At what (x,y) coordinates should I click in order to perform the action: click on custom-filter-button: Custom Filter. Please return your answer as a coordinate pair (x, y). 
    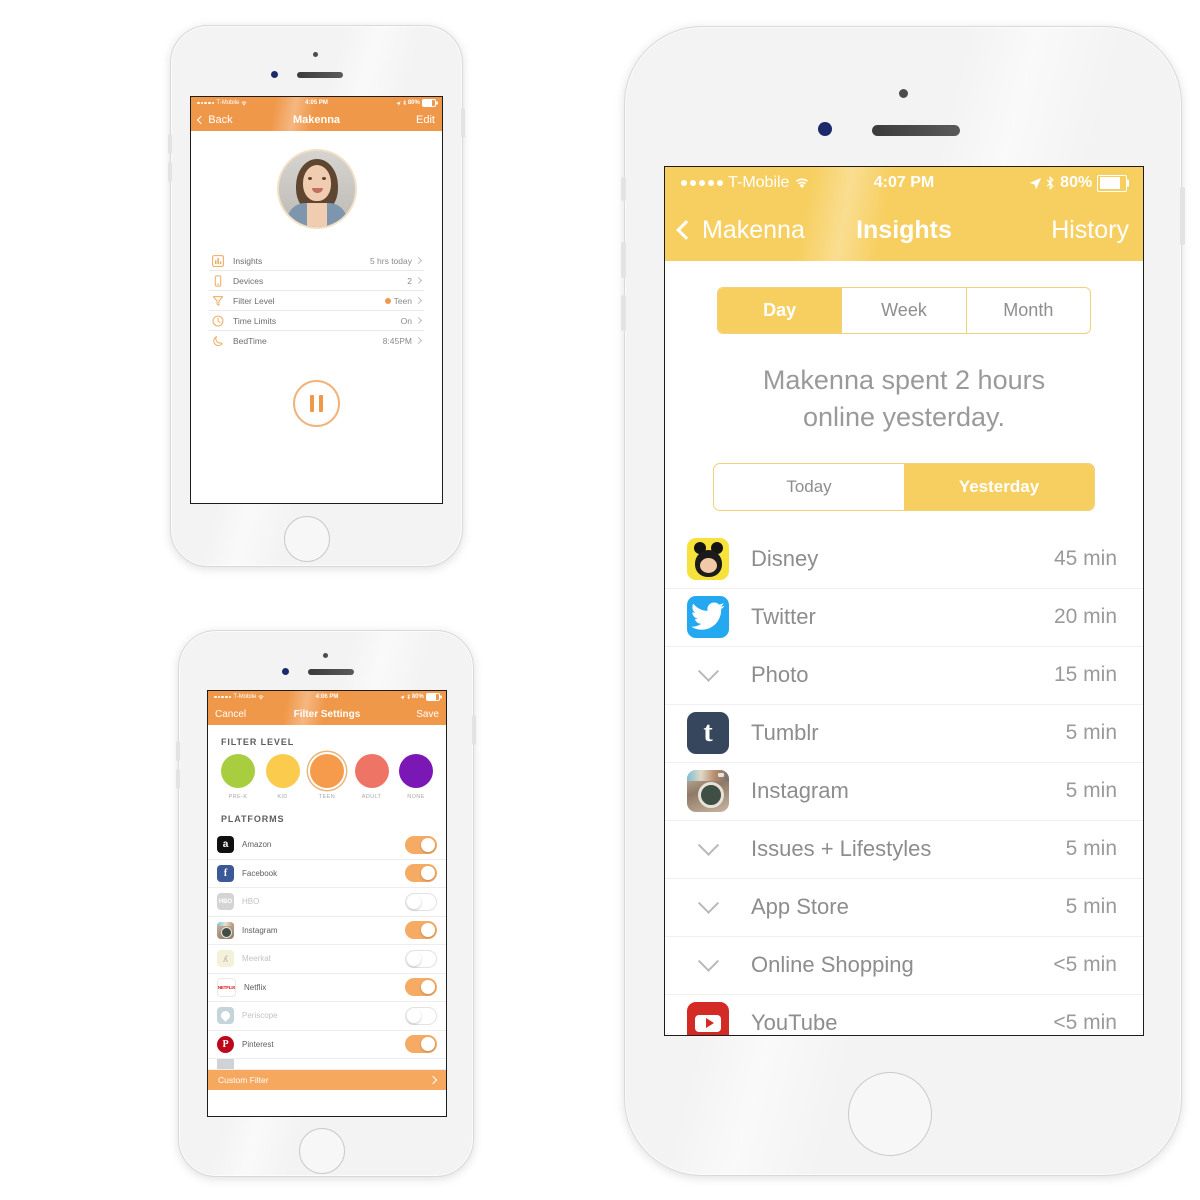
    Looking at the image, I should click on (327, 1080).